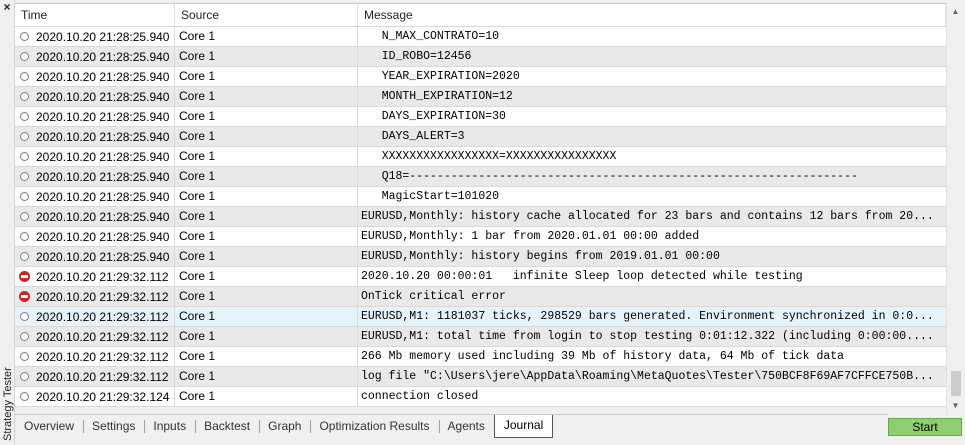 This screenshot has height=445, width=965. Describe the element at coordinates (7, 404) in the screenshot. I see `panel-title-text: Strategy Tester` at that location.